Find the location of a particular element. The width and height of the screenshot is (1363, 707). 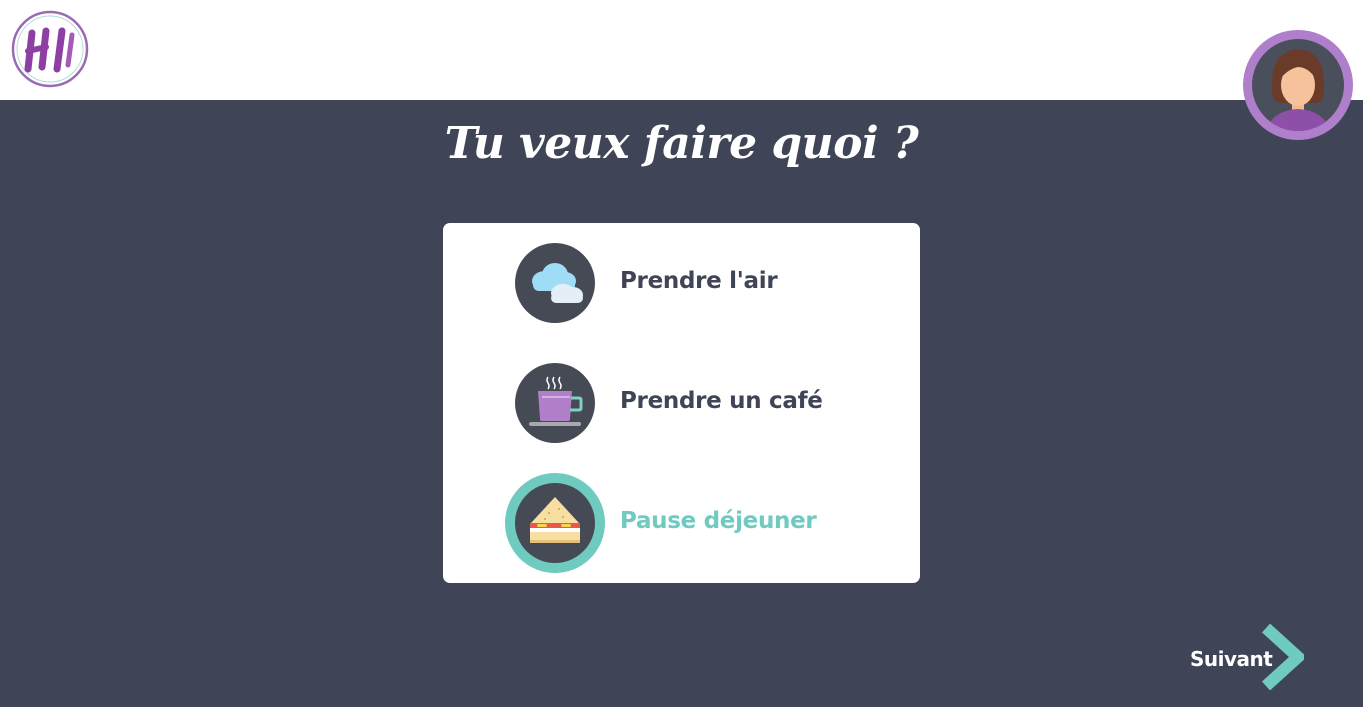

coffee-cup-icon is located at coordinates (556, 401).